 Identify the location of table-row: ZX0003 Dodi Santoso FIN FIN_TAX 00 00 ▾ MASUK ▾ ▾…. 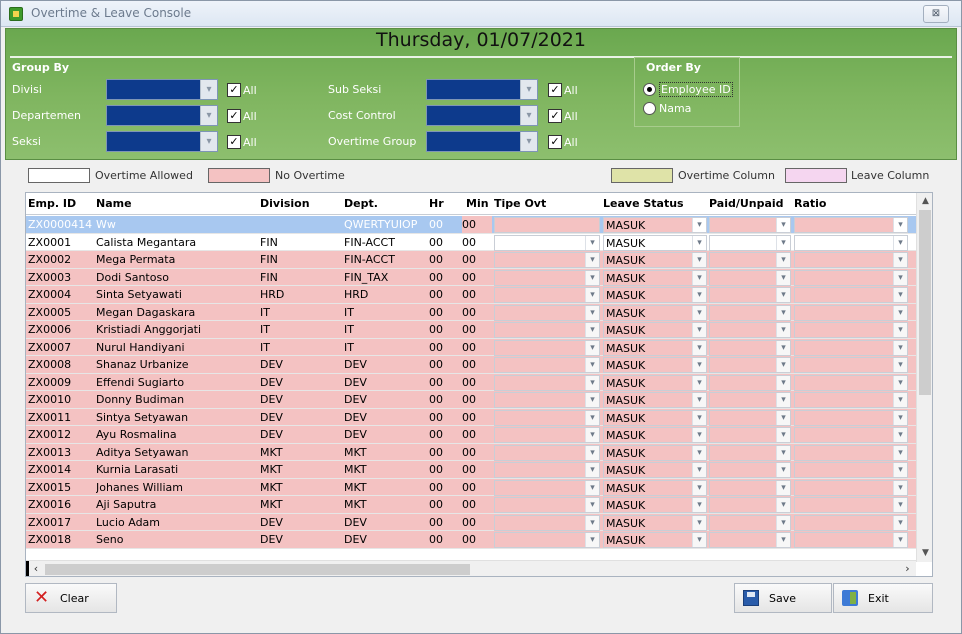
(471, 277).